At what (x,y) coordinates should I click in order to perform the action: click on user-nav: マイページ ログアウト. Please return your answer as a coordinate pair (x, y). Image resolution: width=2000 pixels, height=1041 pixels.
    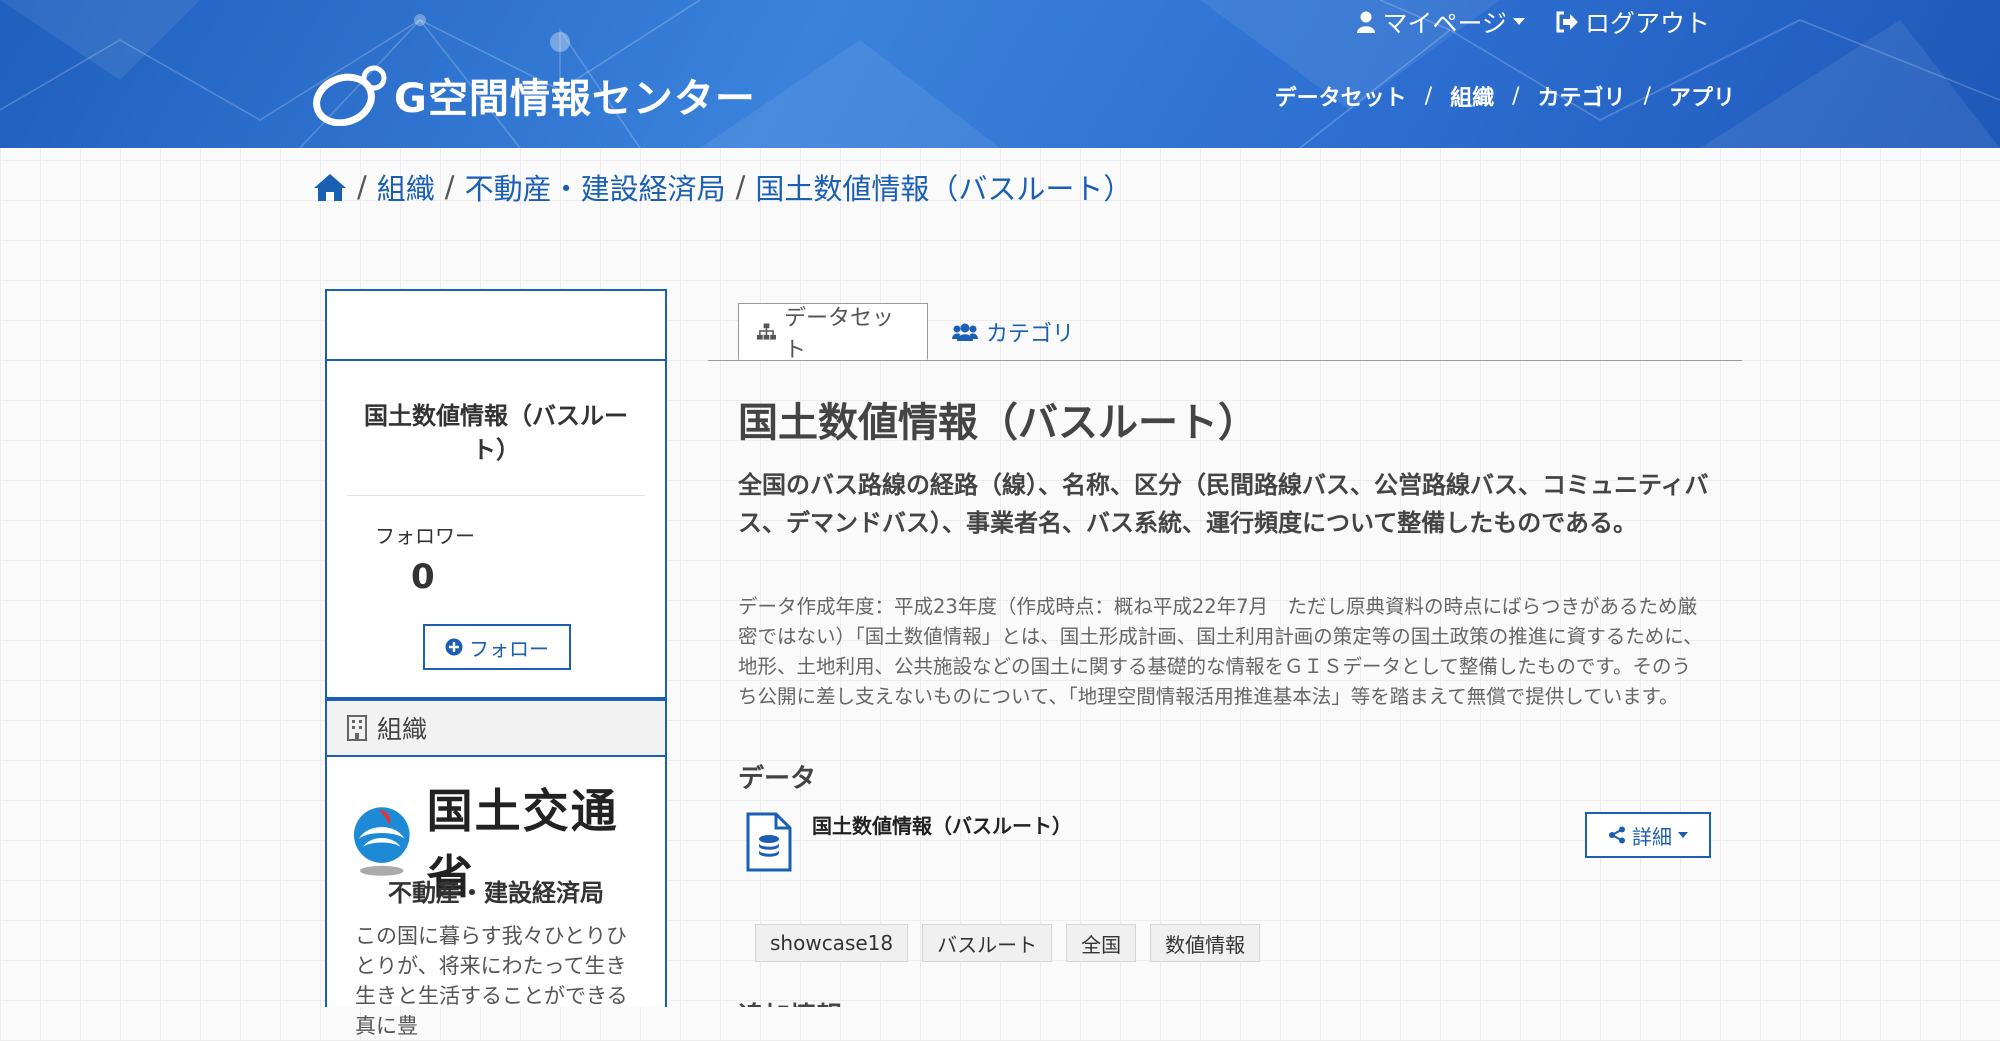
    Looking at the image, I should click on (1533, 22).